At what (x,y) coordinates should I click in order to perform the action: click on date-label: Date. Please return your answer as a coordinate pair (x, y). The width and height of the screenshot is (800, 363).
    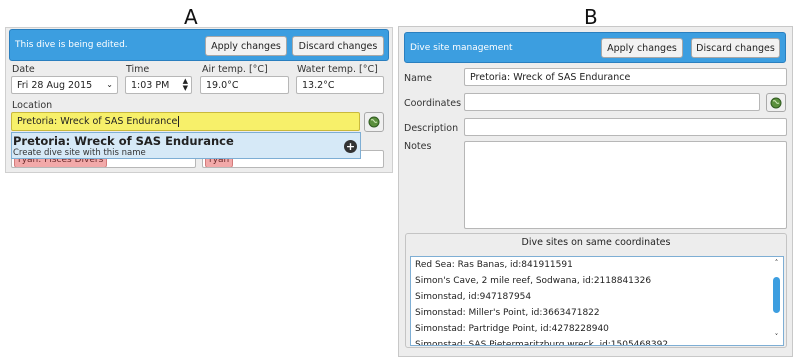
    Looking at the image, I should click on (23, 69).